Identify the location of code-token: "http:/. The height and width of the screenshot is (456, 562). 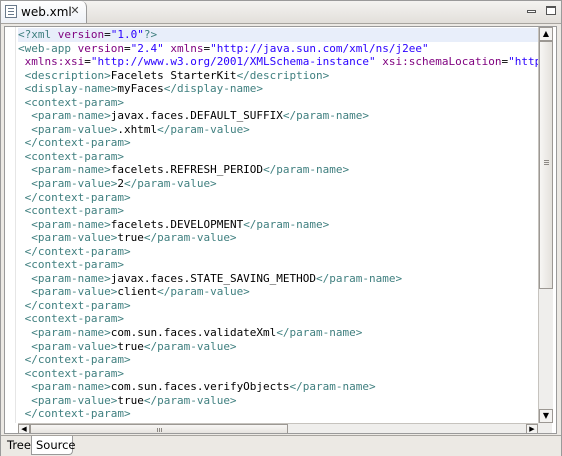
(523, 62).